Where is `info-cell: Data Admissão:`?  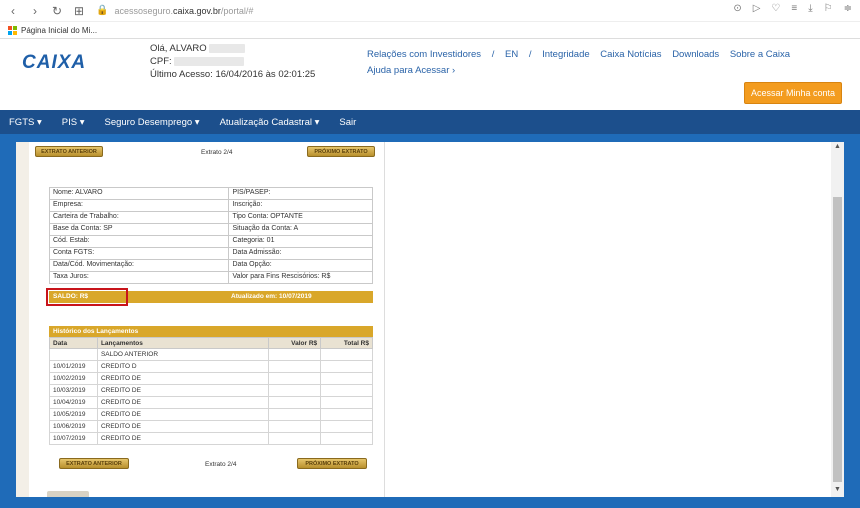
info-cell: Data Admissão: is located at coordinates (300, 253).